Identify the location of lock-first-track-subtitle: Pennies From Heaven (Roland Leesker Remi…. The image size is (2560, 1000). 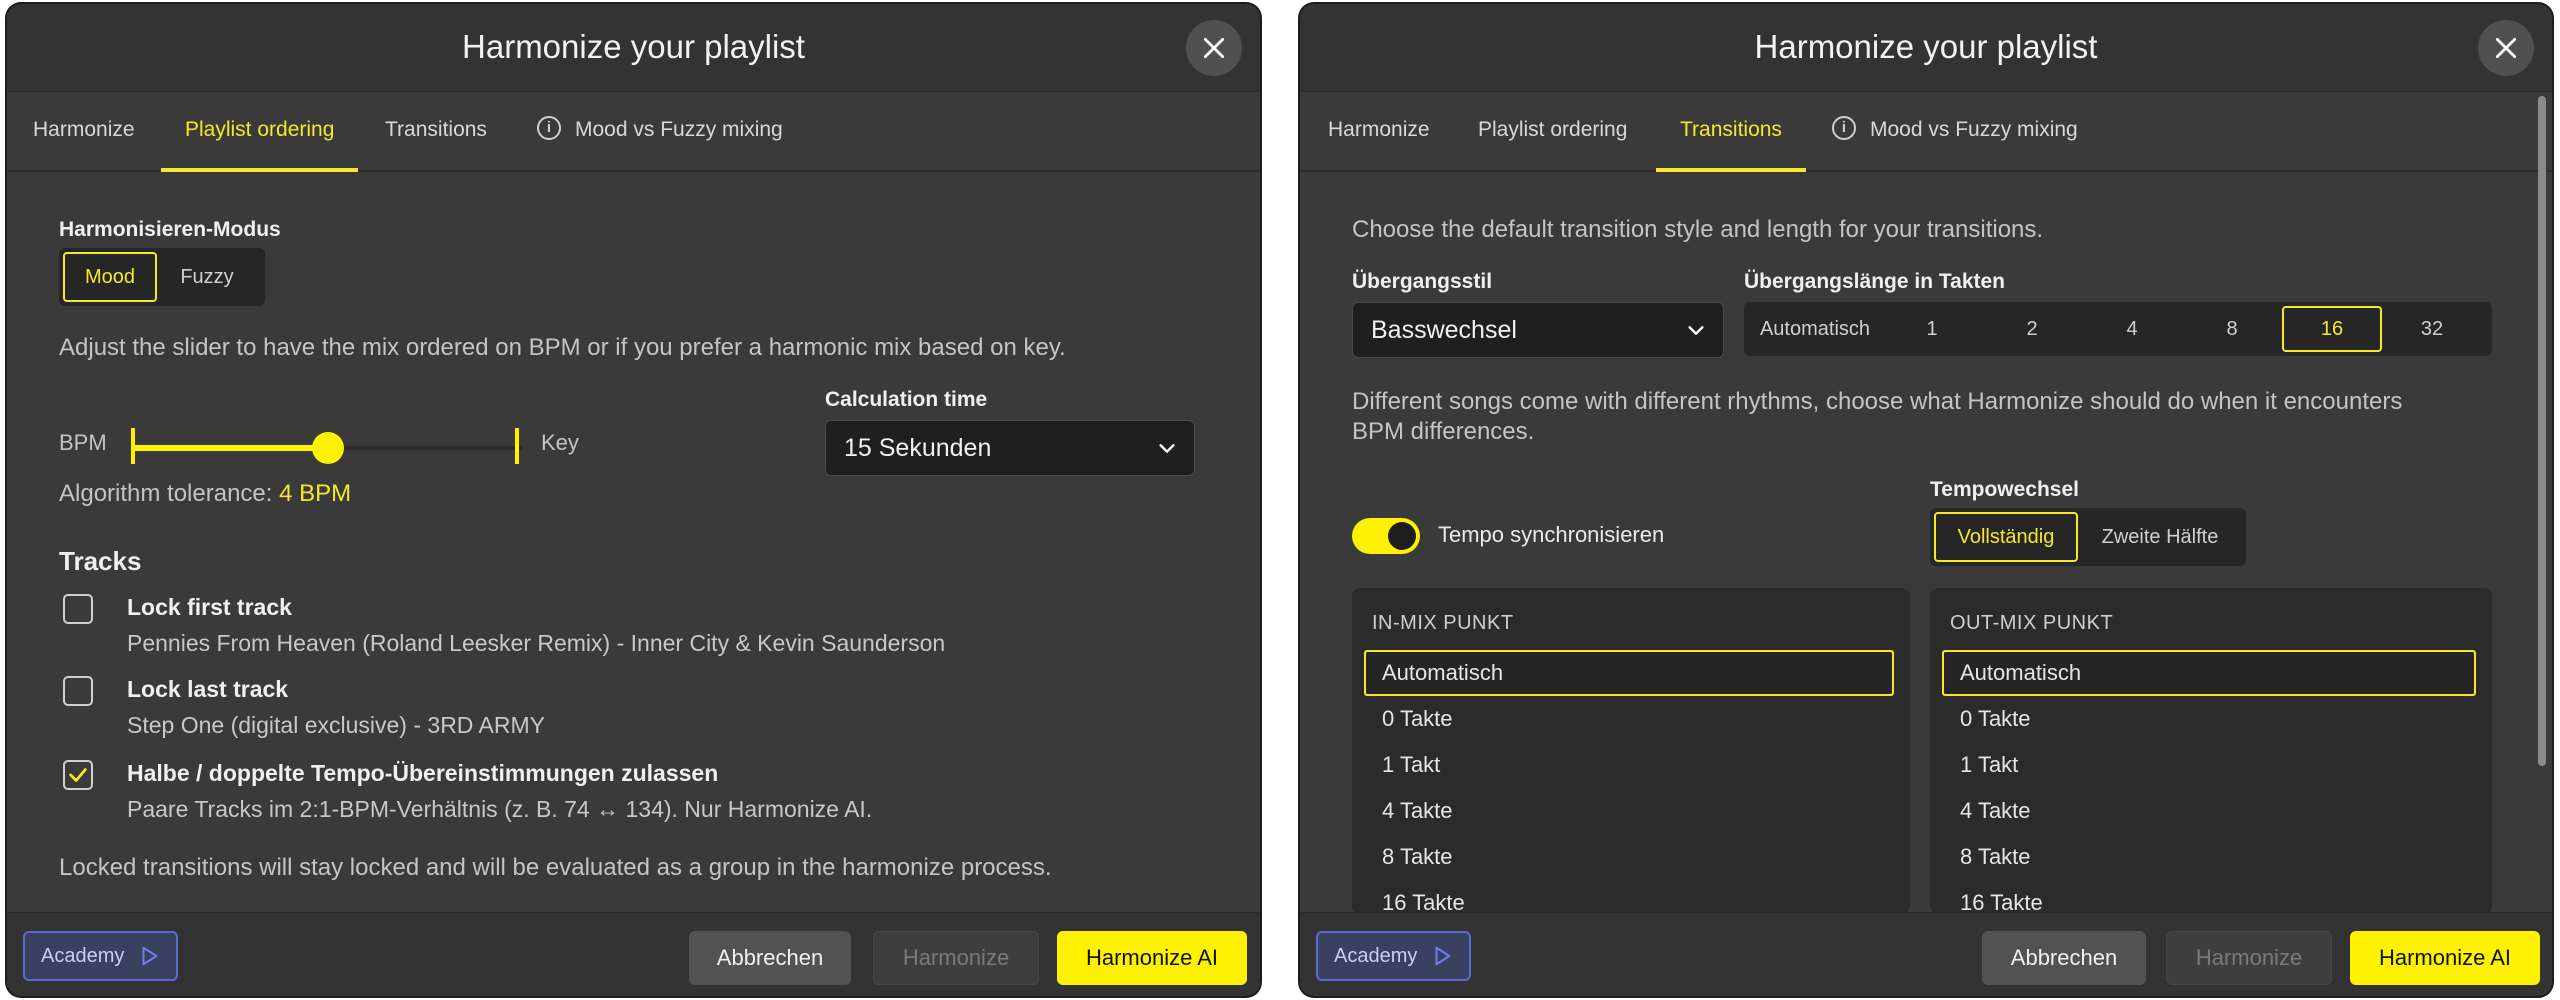
(536, 643).